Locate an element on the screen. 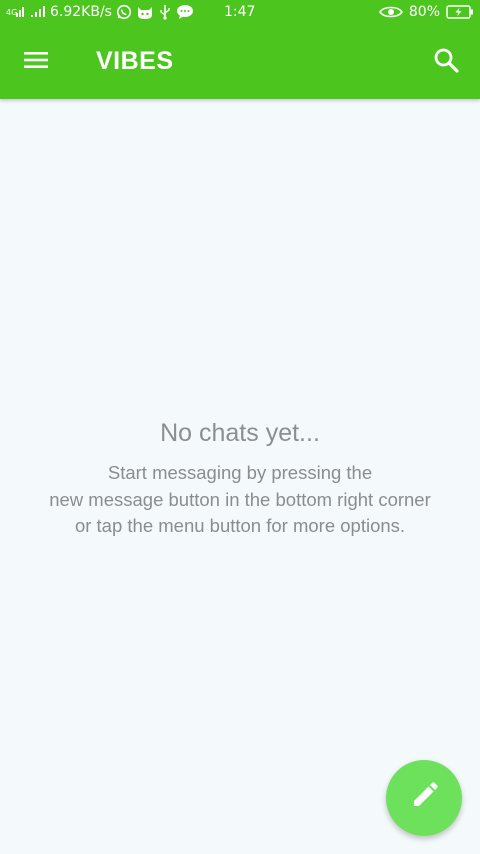 Image resolution: width=480 pixels, height=854 pixels. battery-charging-icon is located at coordinates (460, 12).